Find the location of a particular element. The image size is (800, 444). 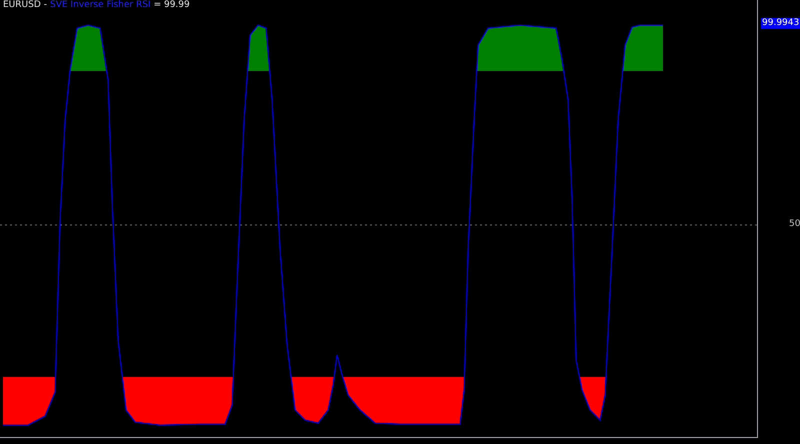

indicator-name: SVE Inverse Fisher RSI is located at coordinates (100, 5).